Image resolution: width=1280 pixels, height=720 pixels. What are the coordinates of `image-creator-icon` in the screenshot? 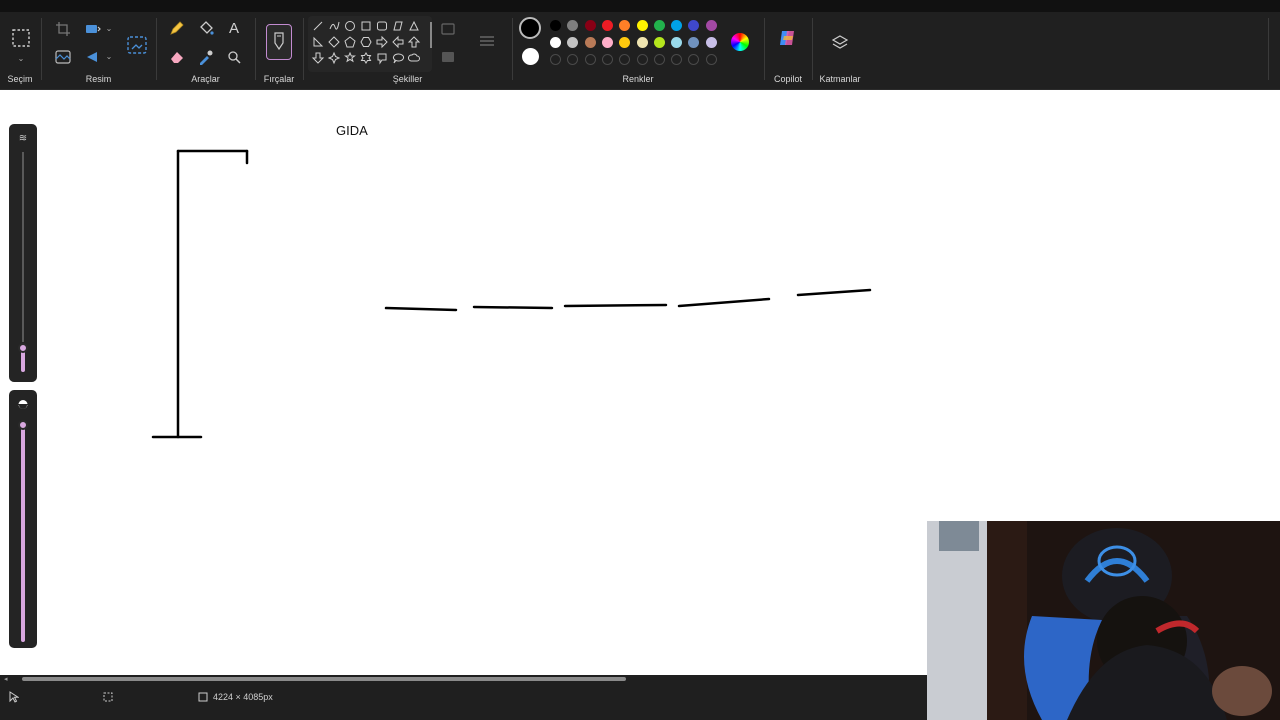 It's located at (137, 45).